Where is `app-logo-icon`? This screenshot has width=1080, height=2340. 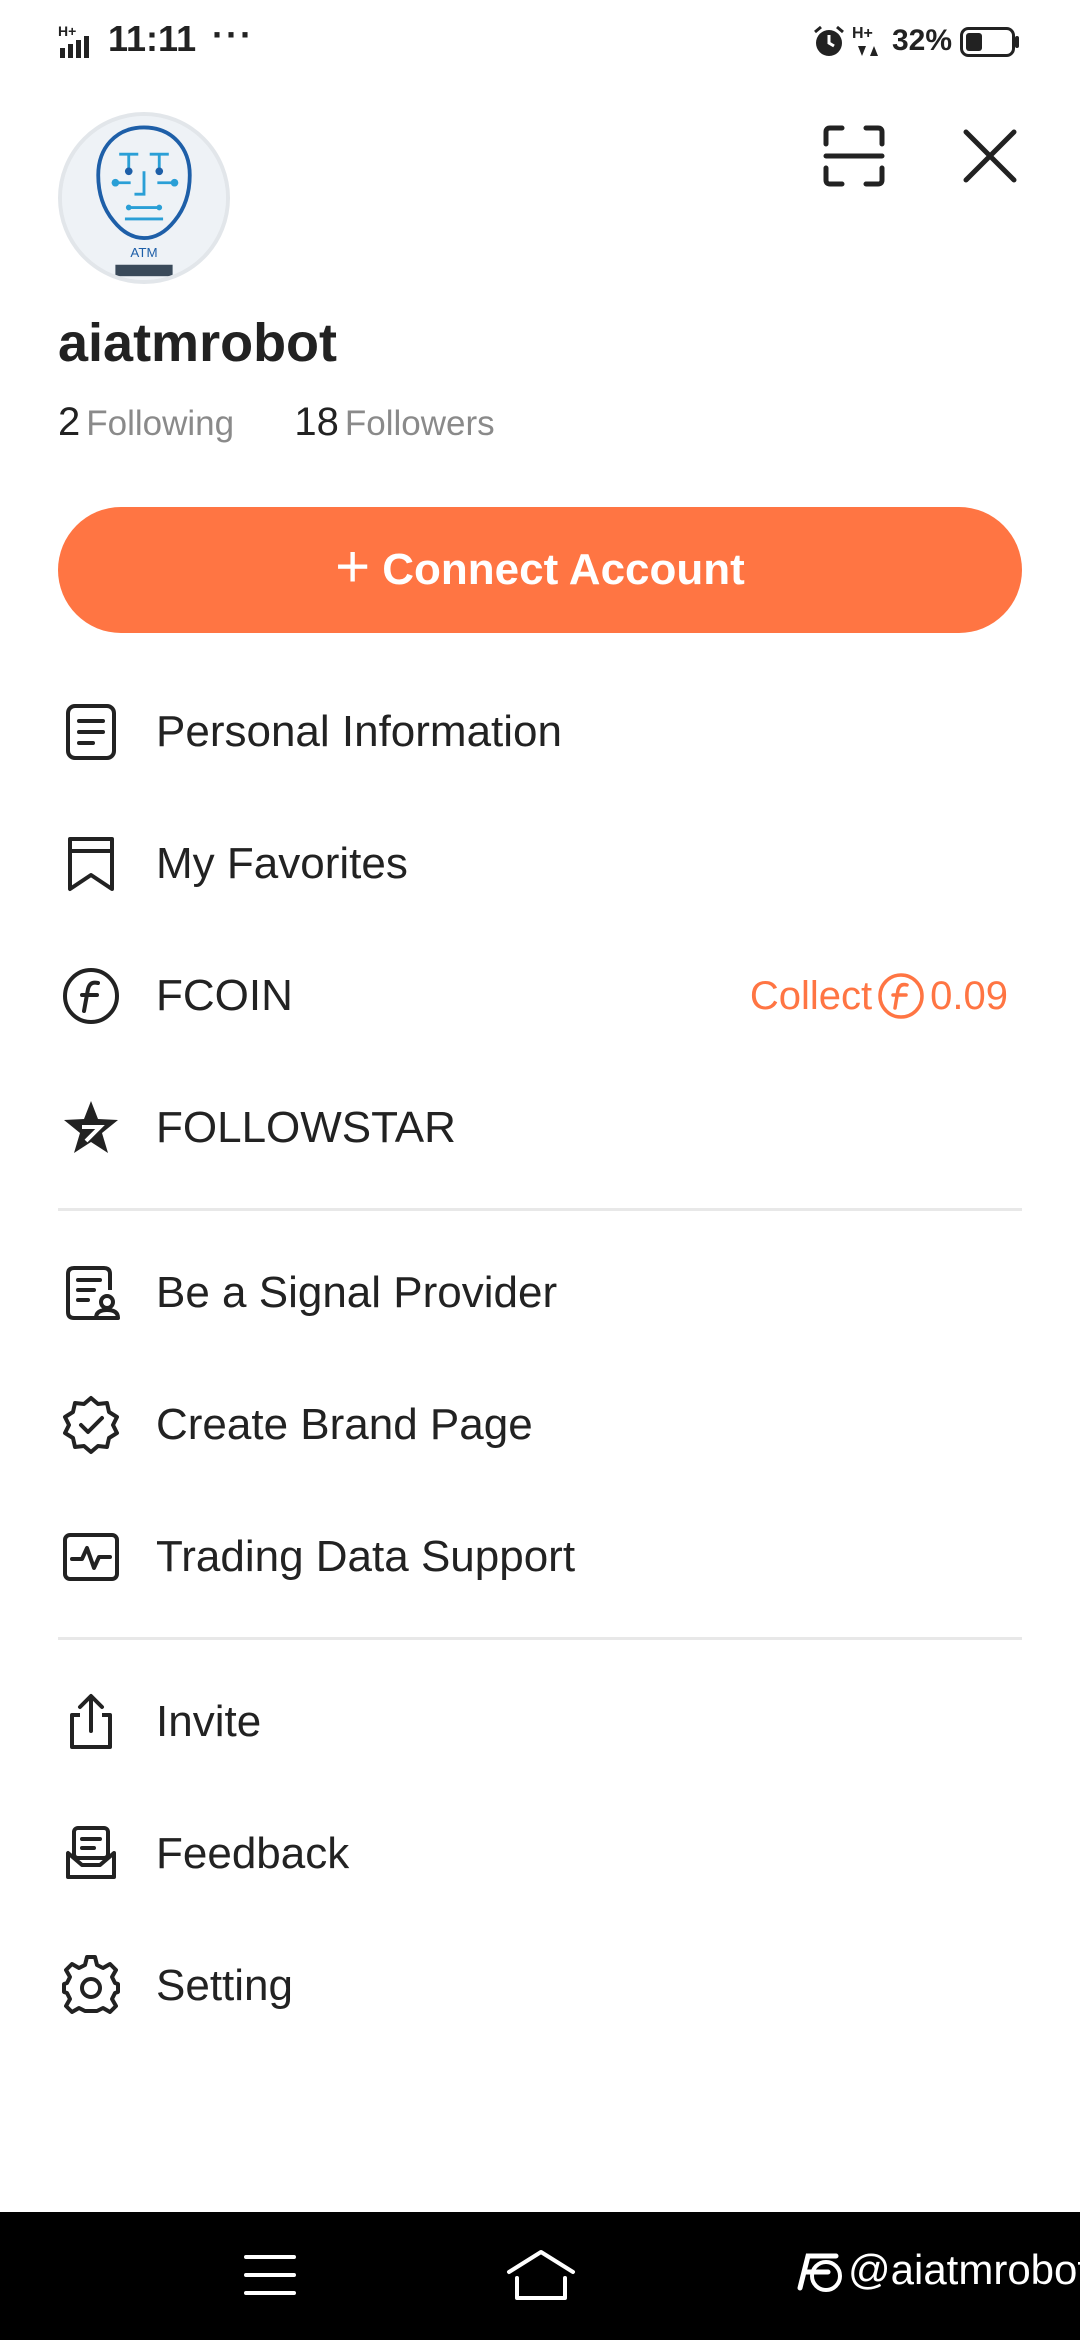
app-logo-icon is located at coordinates (819, 2272).